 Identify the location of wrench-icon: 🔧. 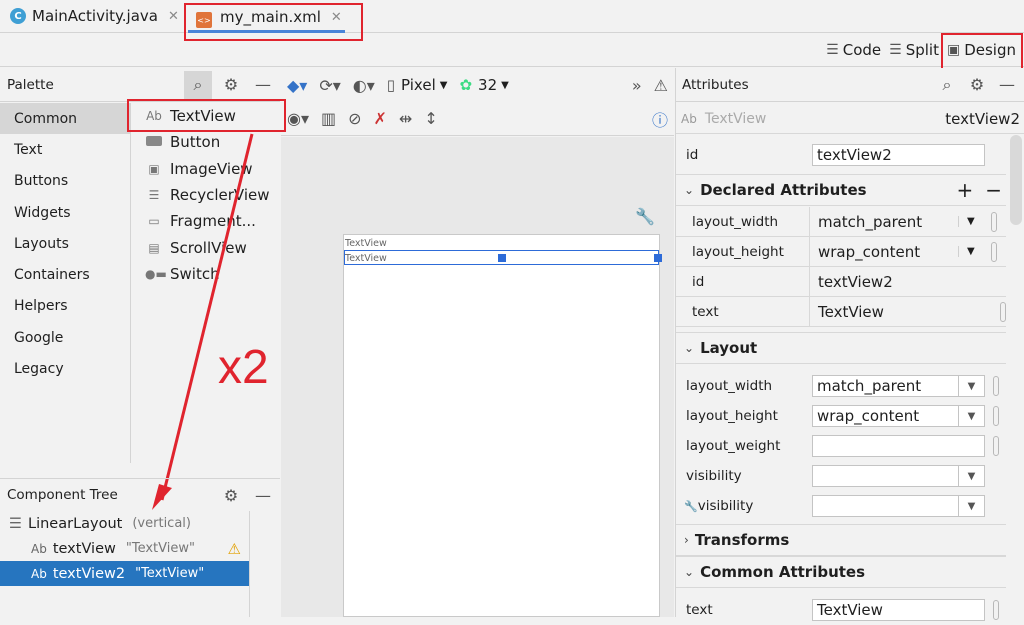
(691, 506).